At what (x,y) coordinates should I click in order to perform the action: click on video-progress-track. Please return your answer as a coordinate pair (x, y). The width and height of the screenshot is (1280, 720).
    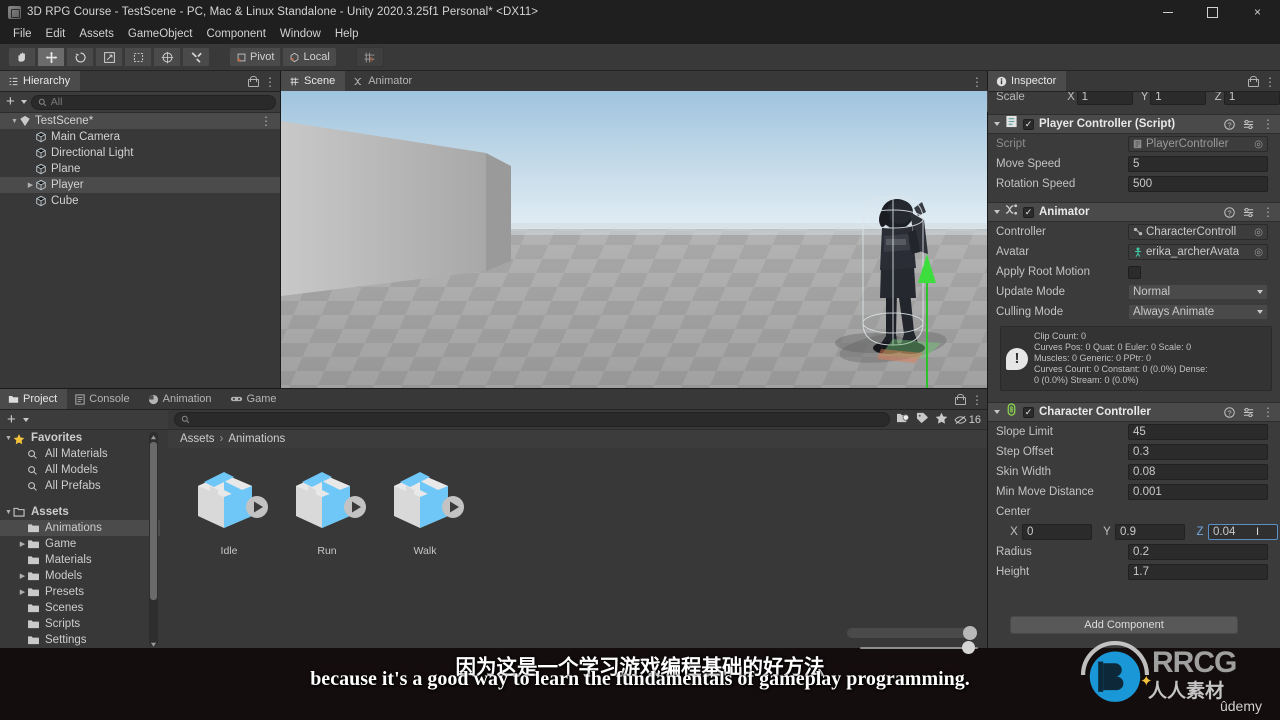
    Looking at the image, I should click on (919, 648).